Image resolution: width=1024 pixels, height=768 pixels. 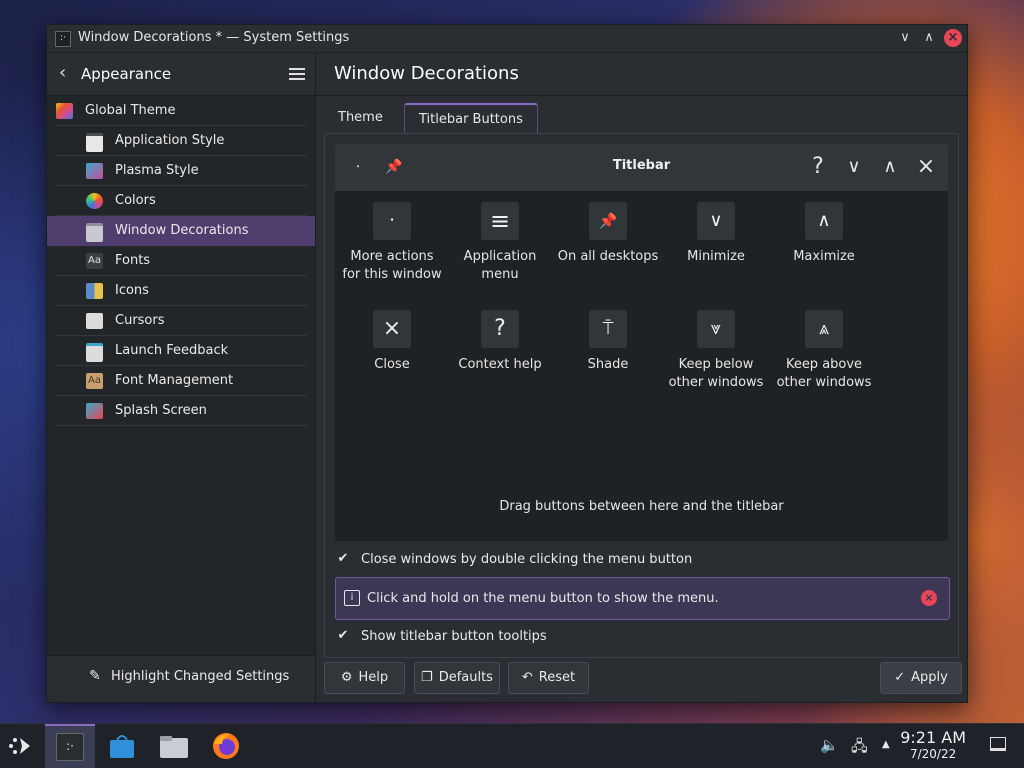 What do you see at coordinates (157, 170) in the screenshot?
I see `sidebar-item-label: Plasma Style` at bounding box center [157, 170].